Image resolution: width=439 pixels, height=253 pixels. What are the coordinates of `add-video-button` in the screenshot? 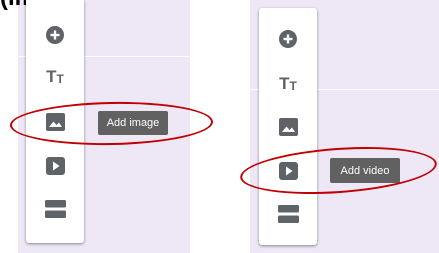 It's located at (55, 166).